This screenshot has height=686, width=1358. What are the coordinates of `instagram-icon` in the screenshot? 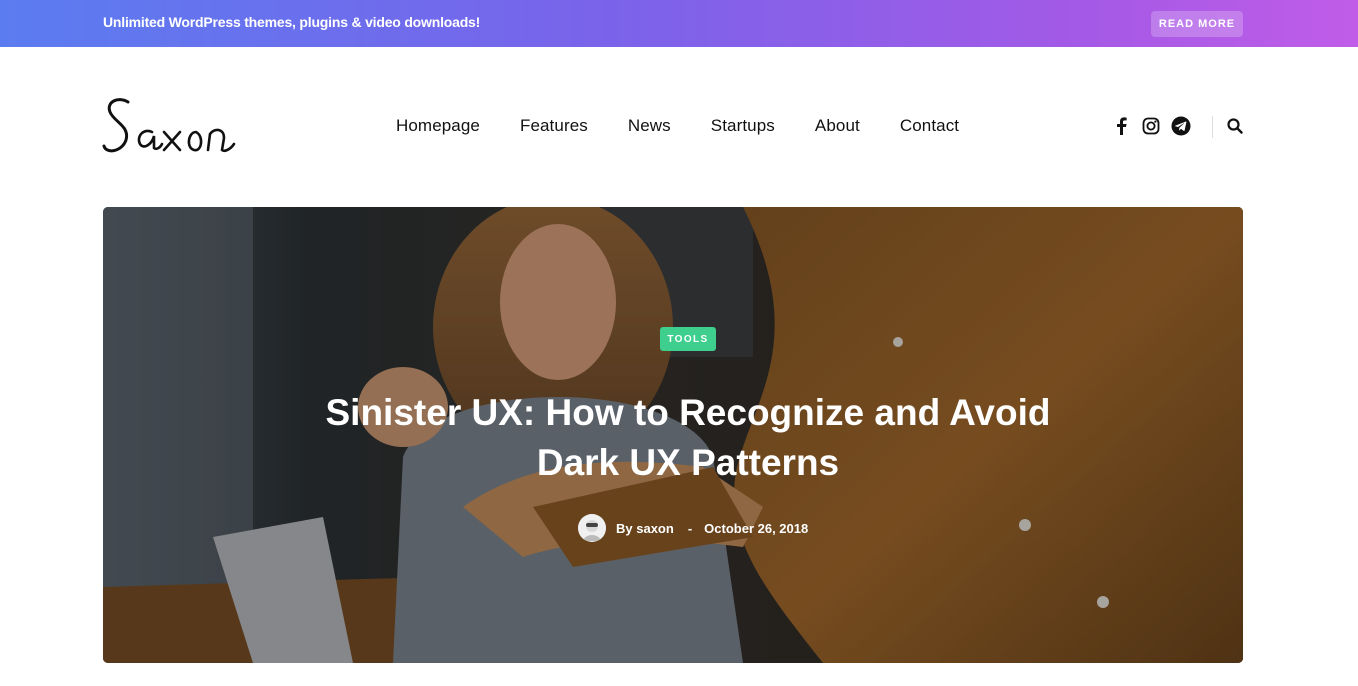 It's located at (1151, 126).